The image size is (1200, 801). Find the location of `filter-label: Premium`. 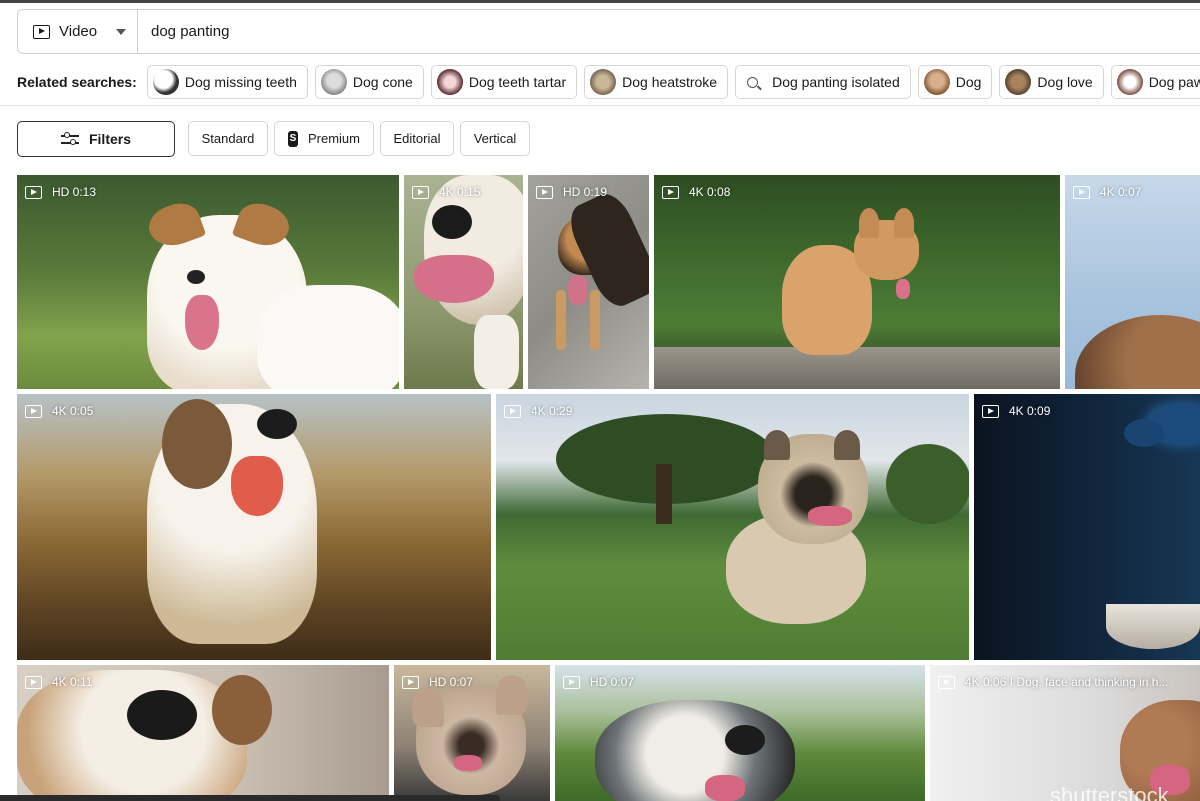

filter-label: Premium is located at coordinates (333, 138).